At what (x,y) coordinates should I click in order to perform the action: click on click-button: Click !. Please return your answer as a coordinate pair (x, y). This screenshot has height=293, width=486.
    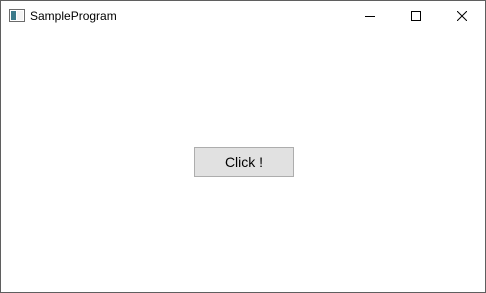
    Looking at the image, I should click on (244, 162).